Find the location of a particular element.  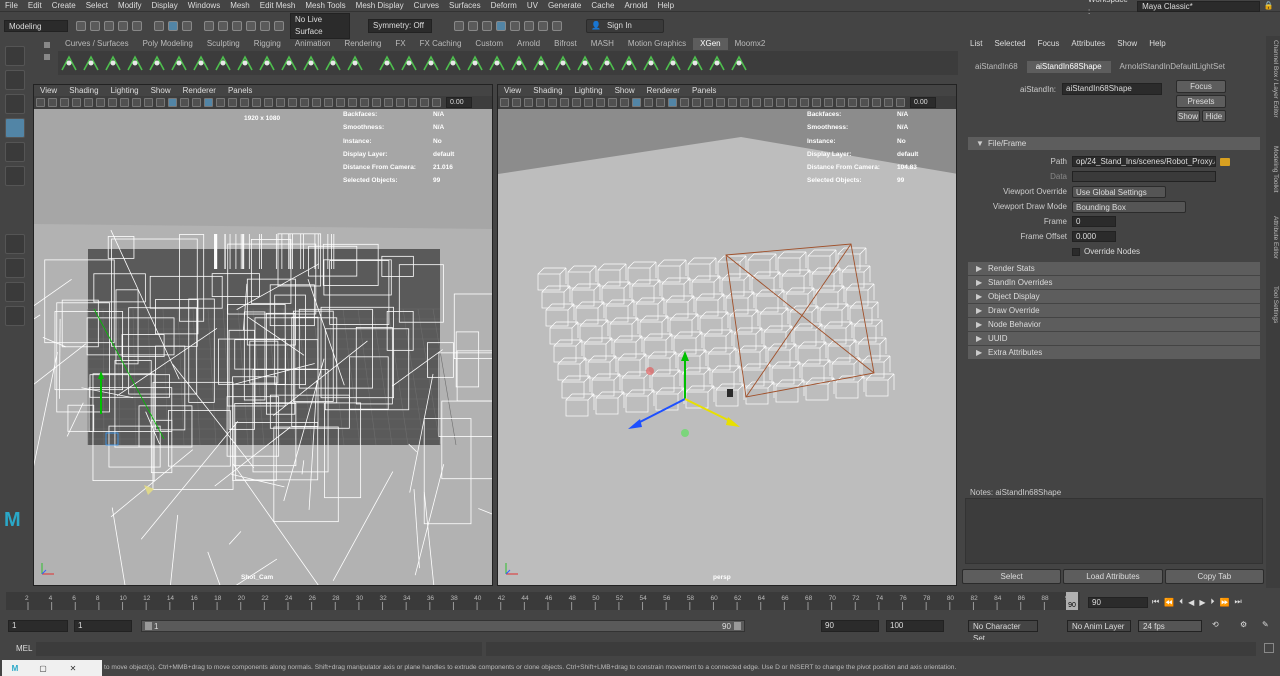

xgen-groom-a-icon is located at coordinates (387, 63).